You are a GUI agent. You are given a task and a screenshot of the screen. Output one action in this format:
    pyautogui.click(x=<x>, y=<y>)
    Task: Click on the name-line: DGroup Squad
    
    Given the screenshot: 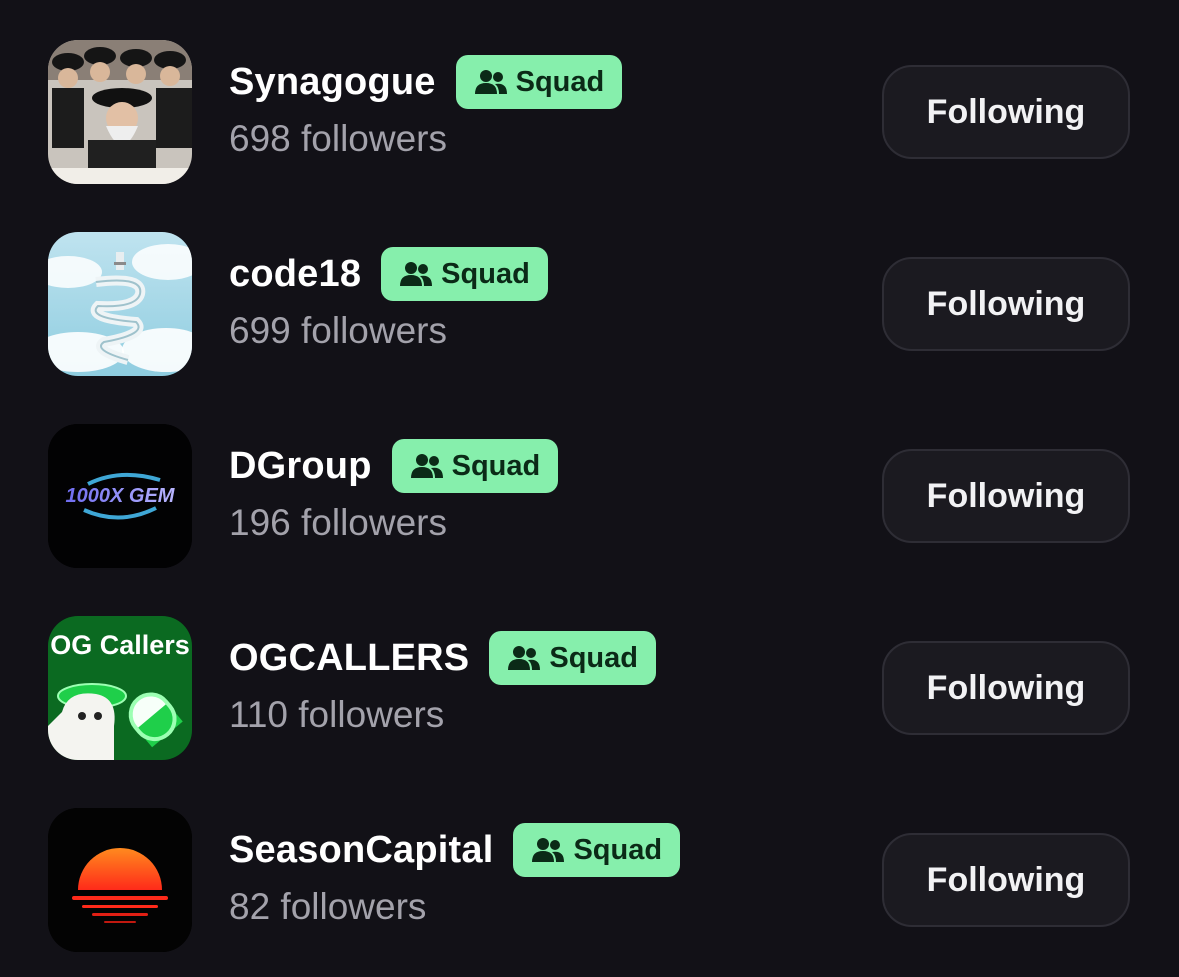 What is the action you would take?
    pyautogui.click(x=394, y=466)
    